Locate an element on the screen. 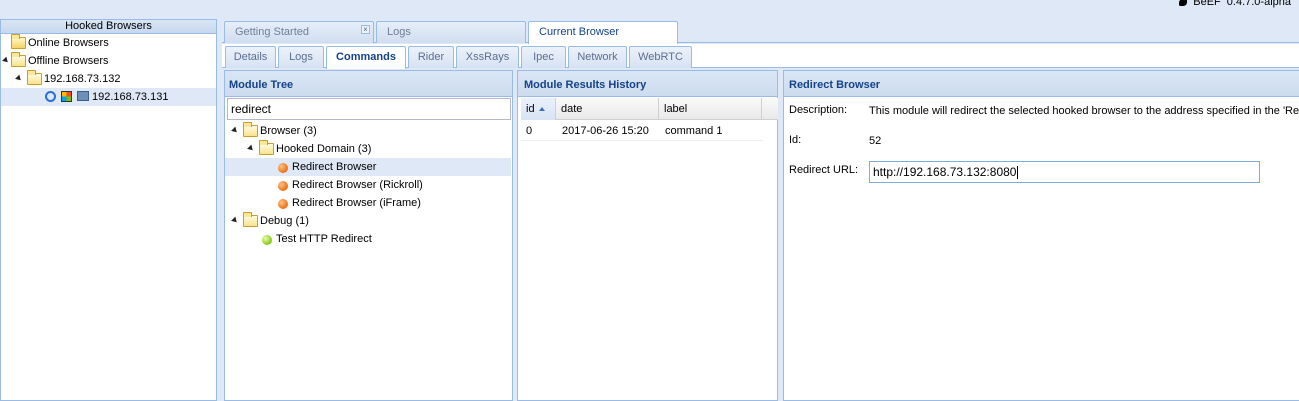  module-redirect-browser-rickroll: Redirect Browser (Rickroll) is located at coordinates (368, 185).